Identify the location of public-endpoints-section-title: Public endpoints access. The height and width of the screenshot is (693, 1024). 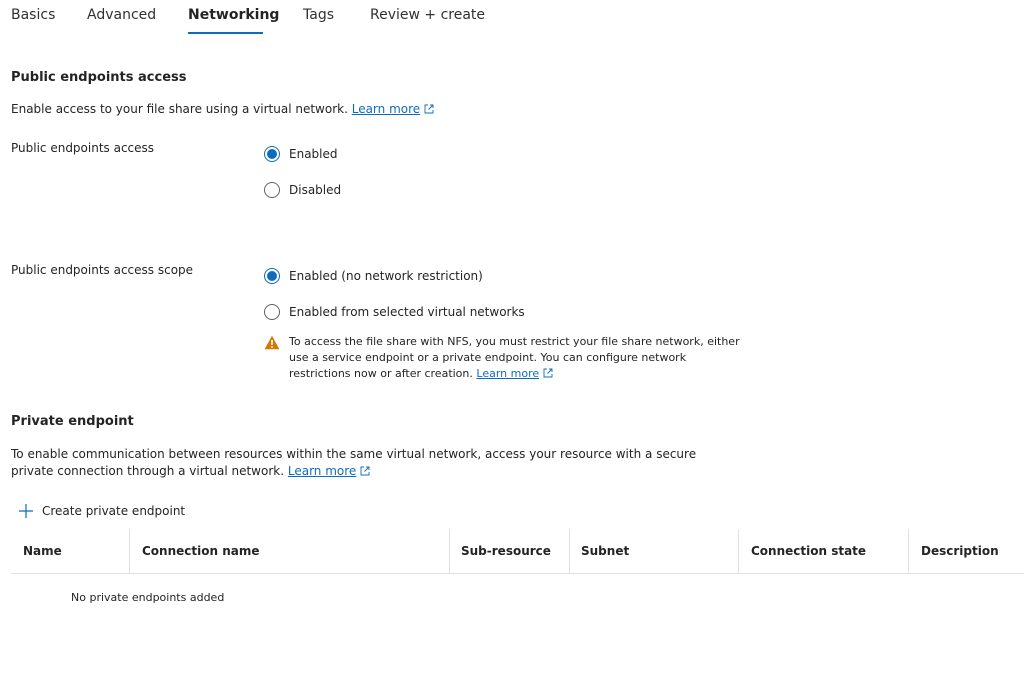
(99, 77).